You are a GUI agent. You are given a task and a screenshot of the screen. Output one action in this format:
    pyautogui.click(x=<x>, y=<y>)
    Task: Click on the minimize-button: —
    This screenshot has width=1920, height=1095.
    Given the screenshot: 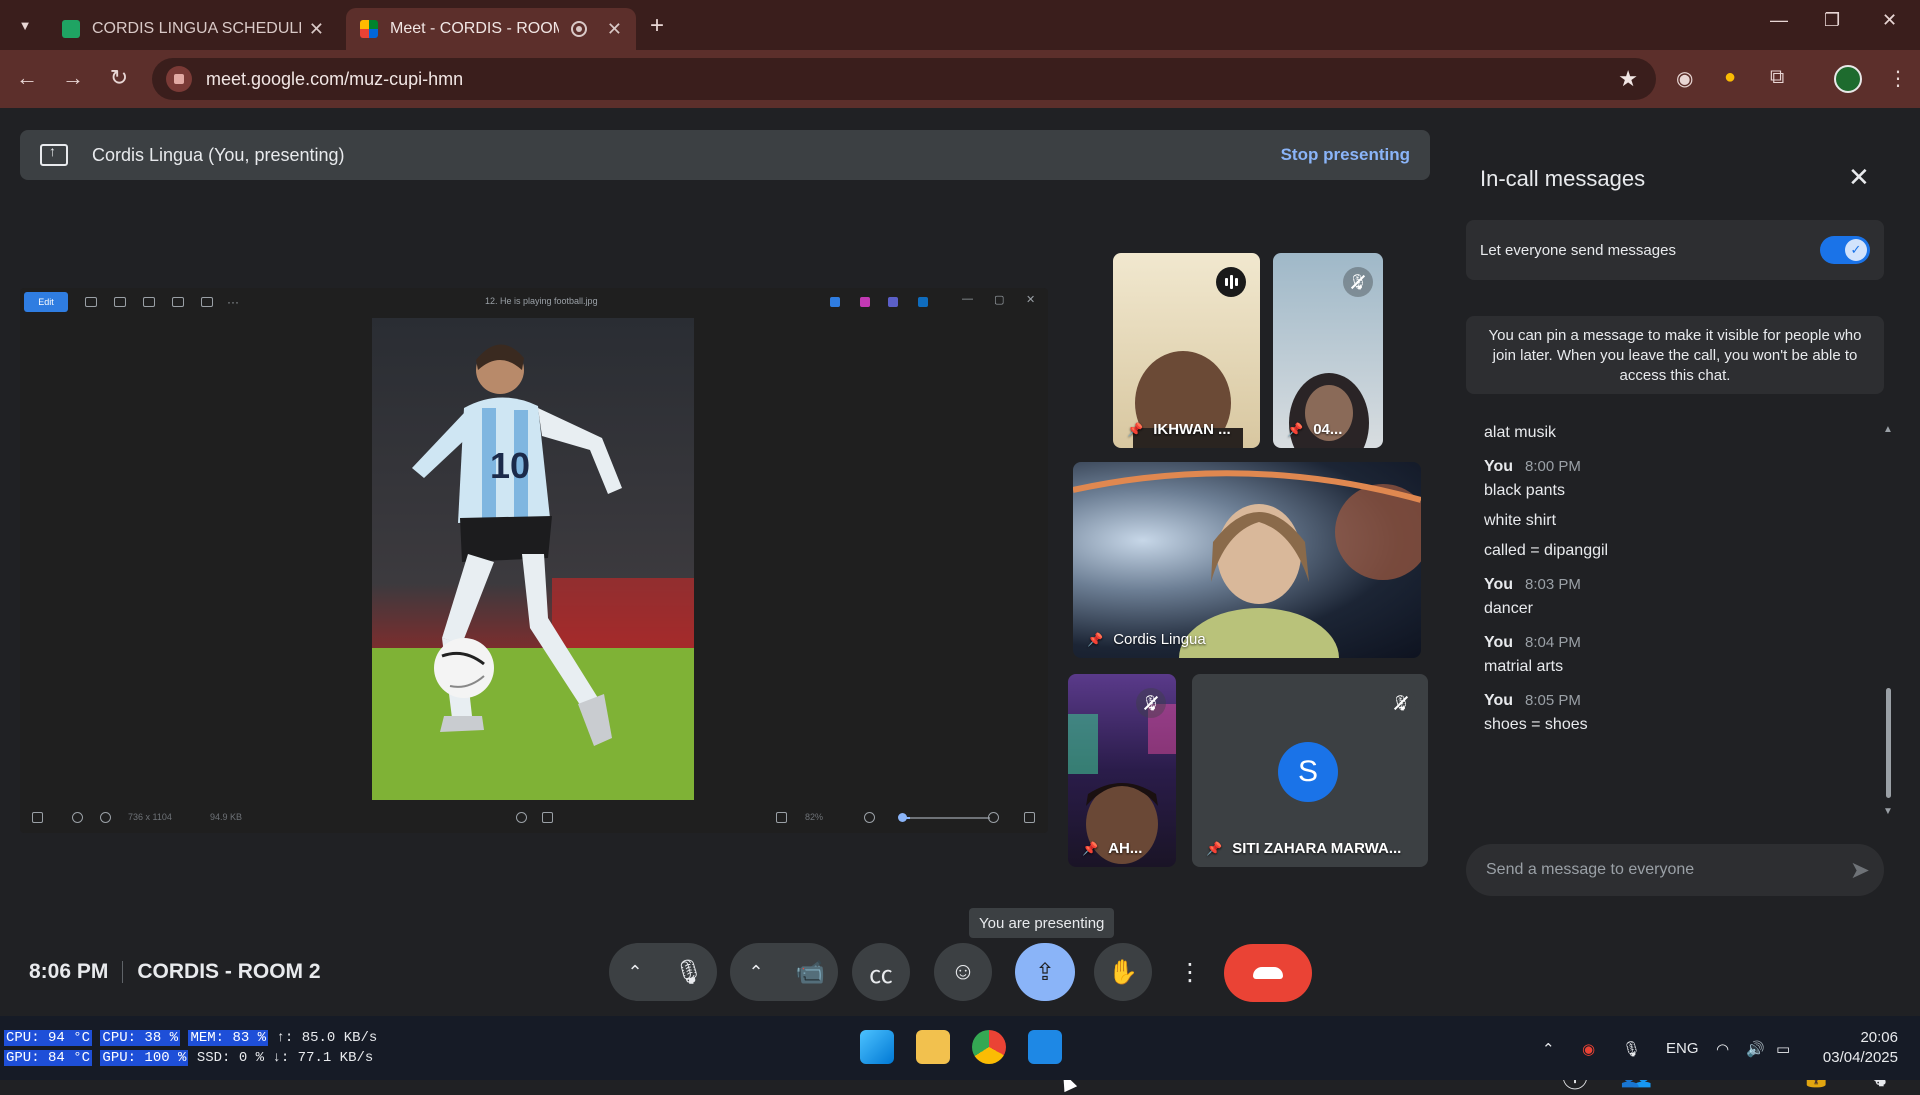 What is the action you would take?
    pyautogui.click(x=1779, y=20)
    